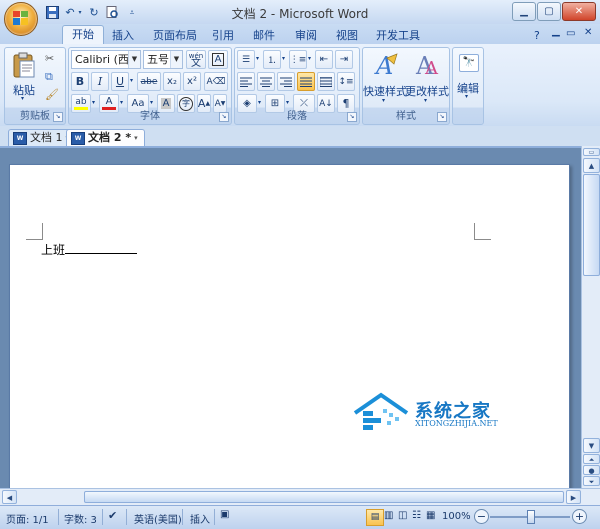 The image size is (600, 529). What do you see at coordinates (136, 138) in the screenshot?
I see `doc-tab-dropdown-icon: ▾` at bounding box center [136, 138].